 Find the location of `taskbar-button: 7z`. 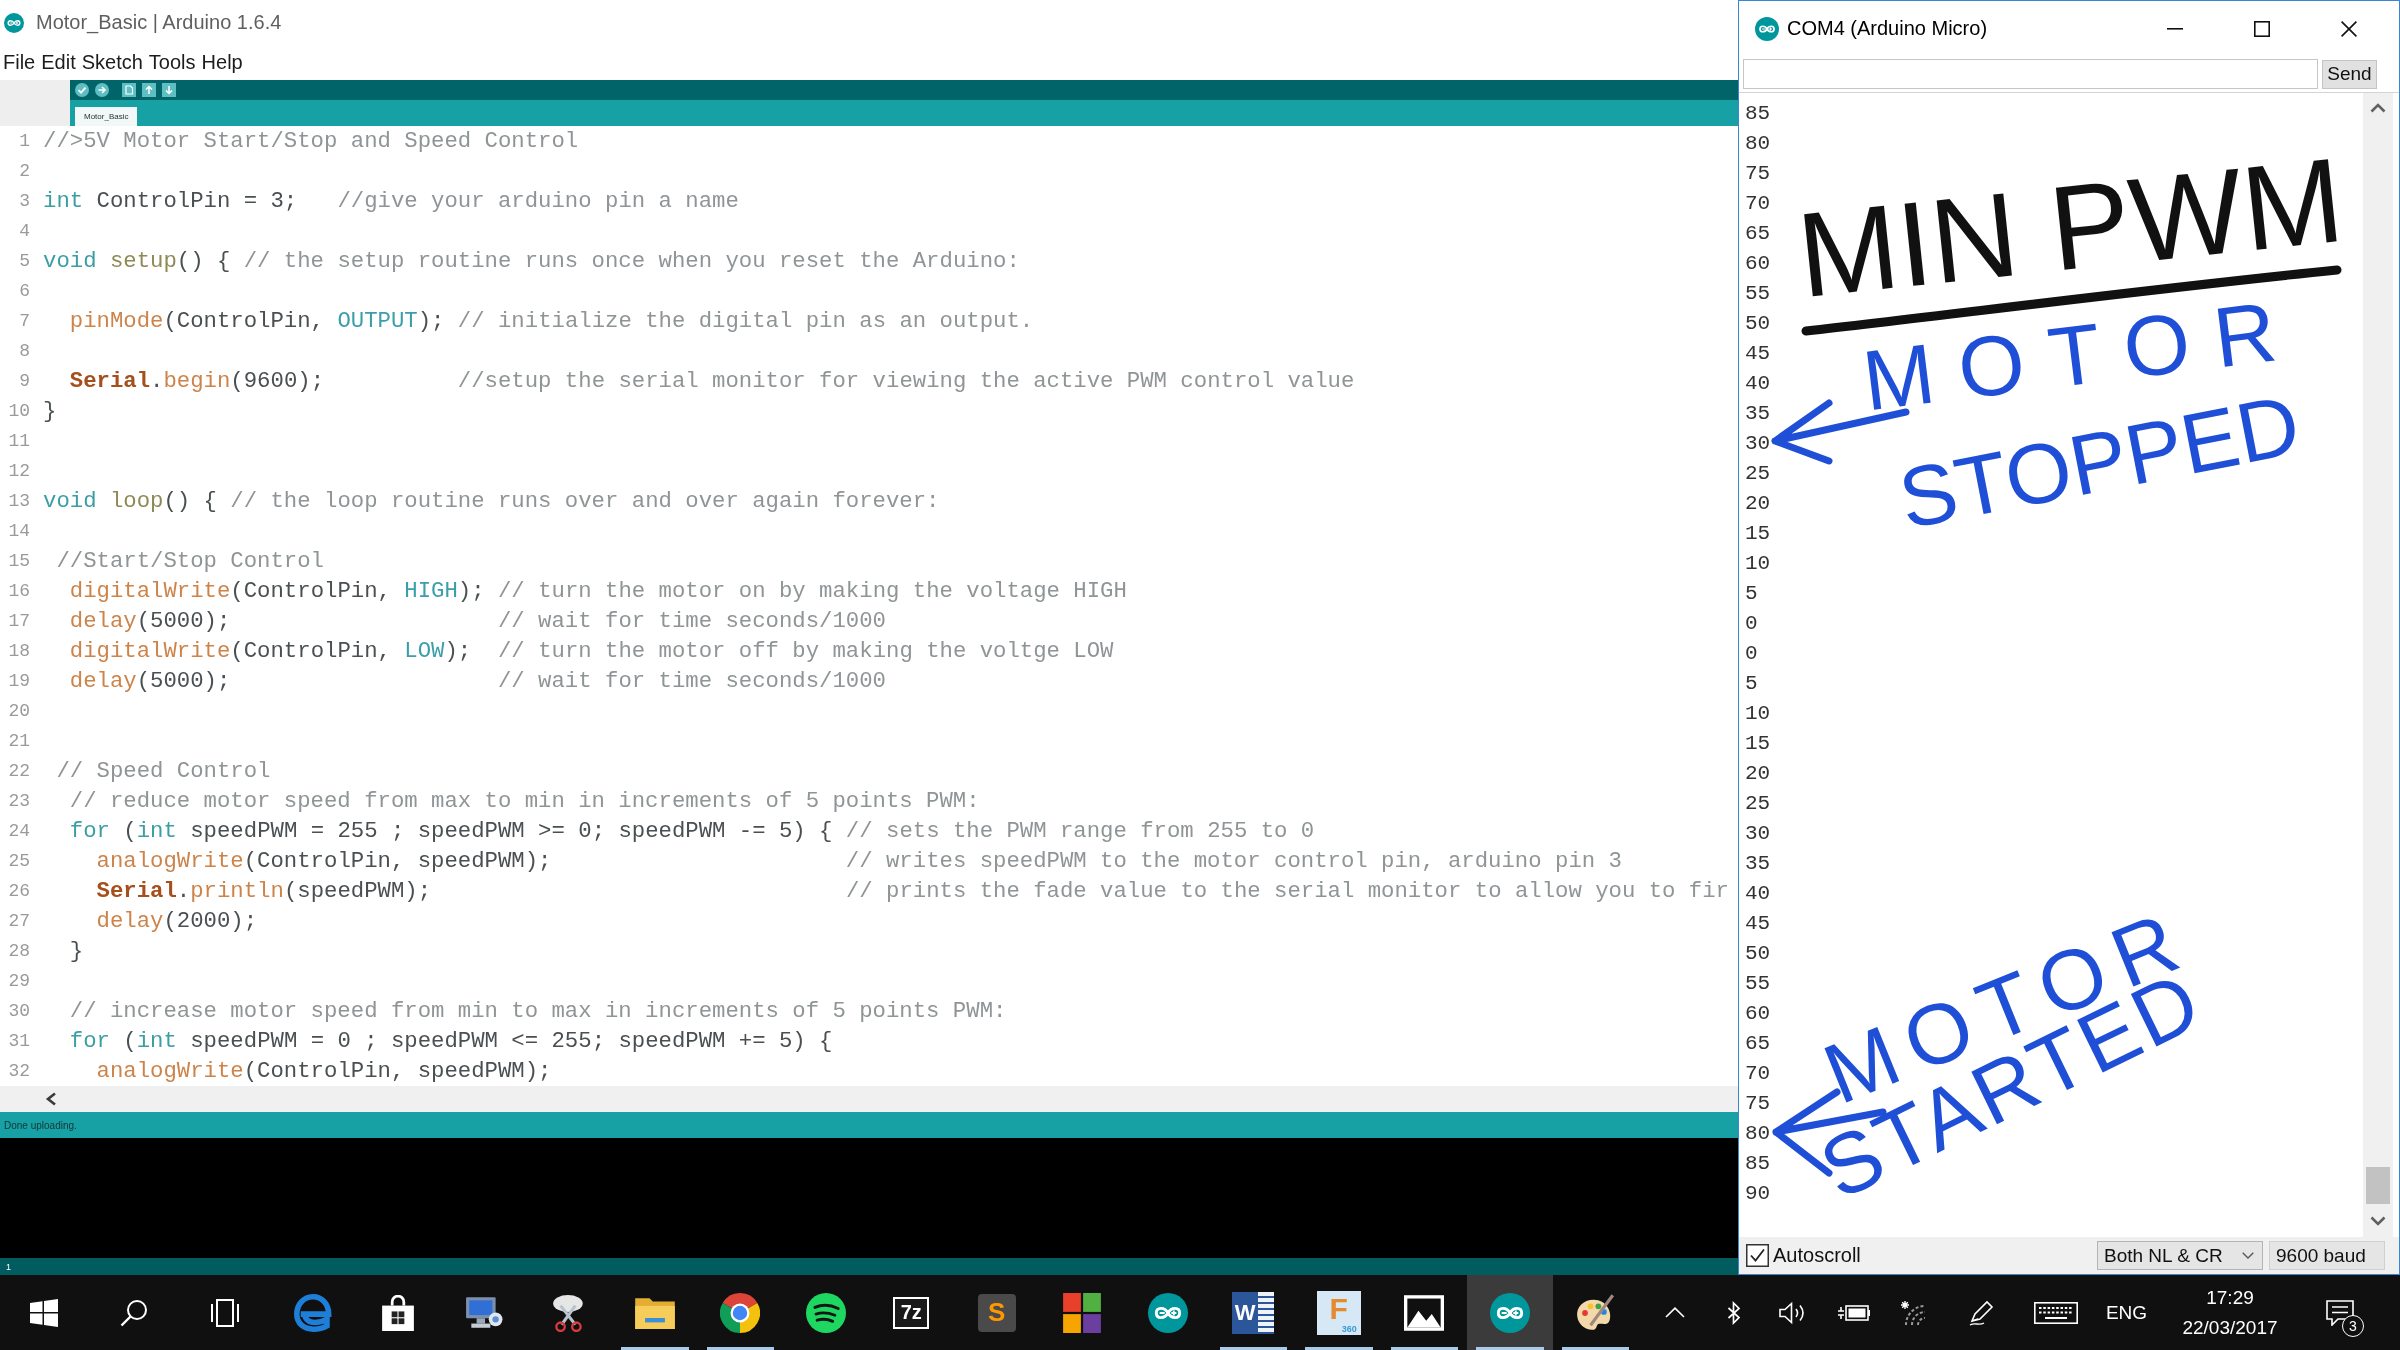

taskbar-button: 7z is located at coordinates (911, 1312).